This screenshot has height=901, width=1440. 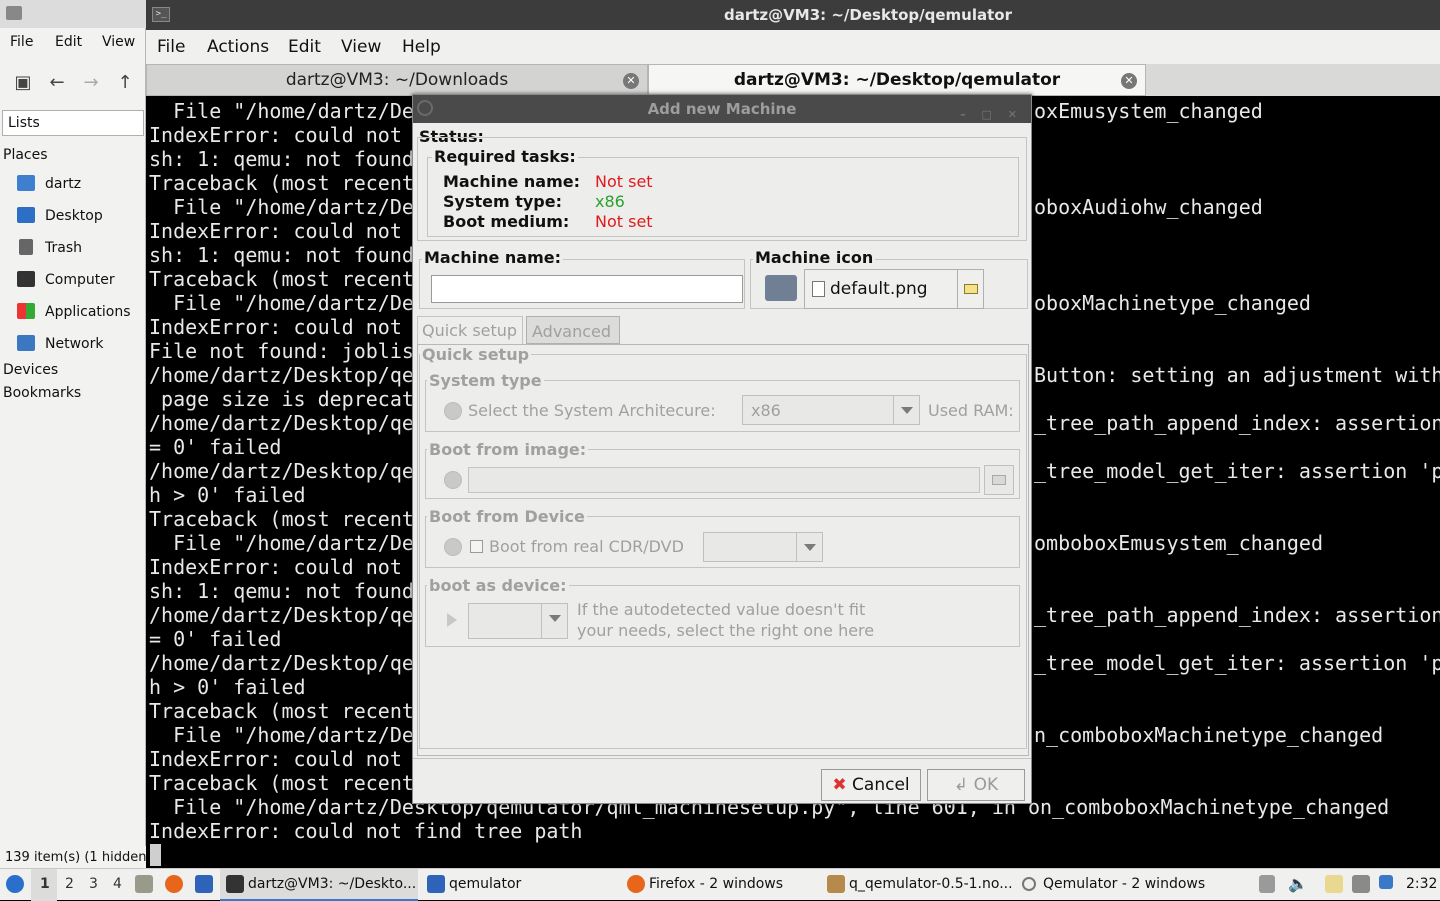 I want to click on terminal-line: File "/home/dartz/De, so click(x=281, y=303).